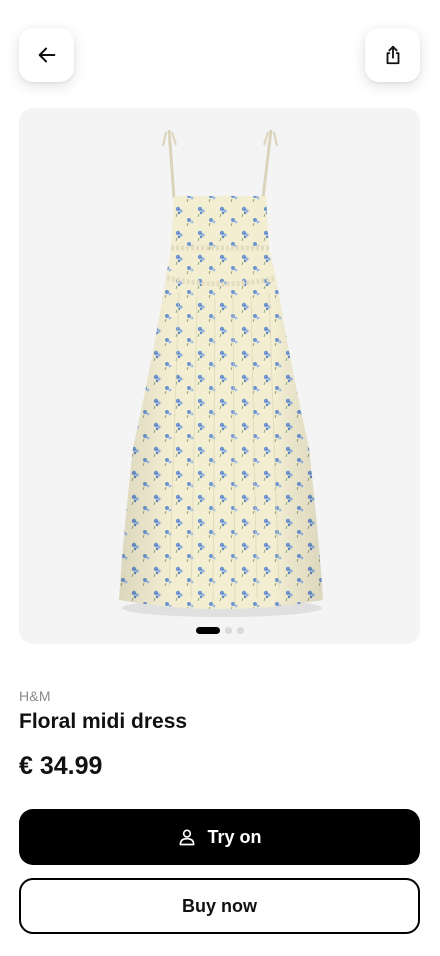 Image resolution: width=440 pixels, height=956 pixels. What do you see at coordinates (103, 721) in the screenshot?
I see `product-title: Floral midi dress` at bounding box center [103, 721].